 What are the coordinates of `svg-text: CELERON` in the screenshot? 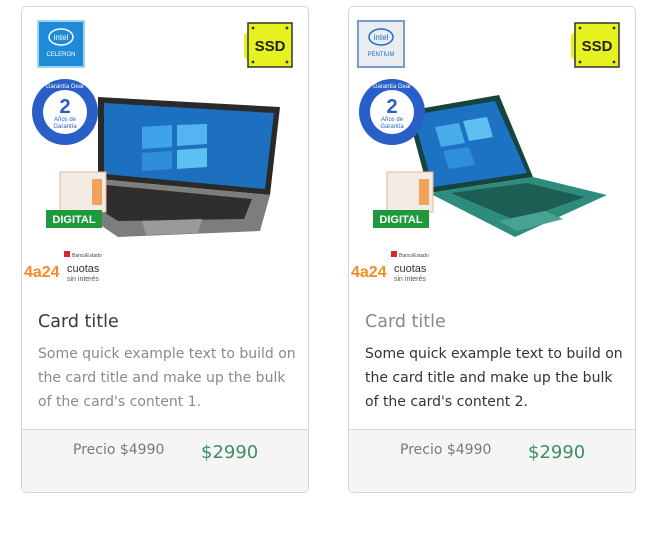 It's located at (60, 55).